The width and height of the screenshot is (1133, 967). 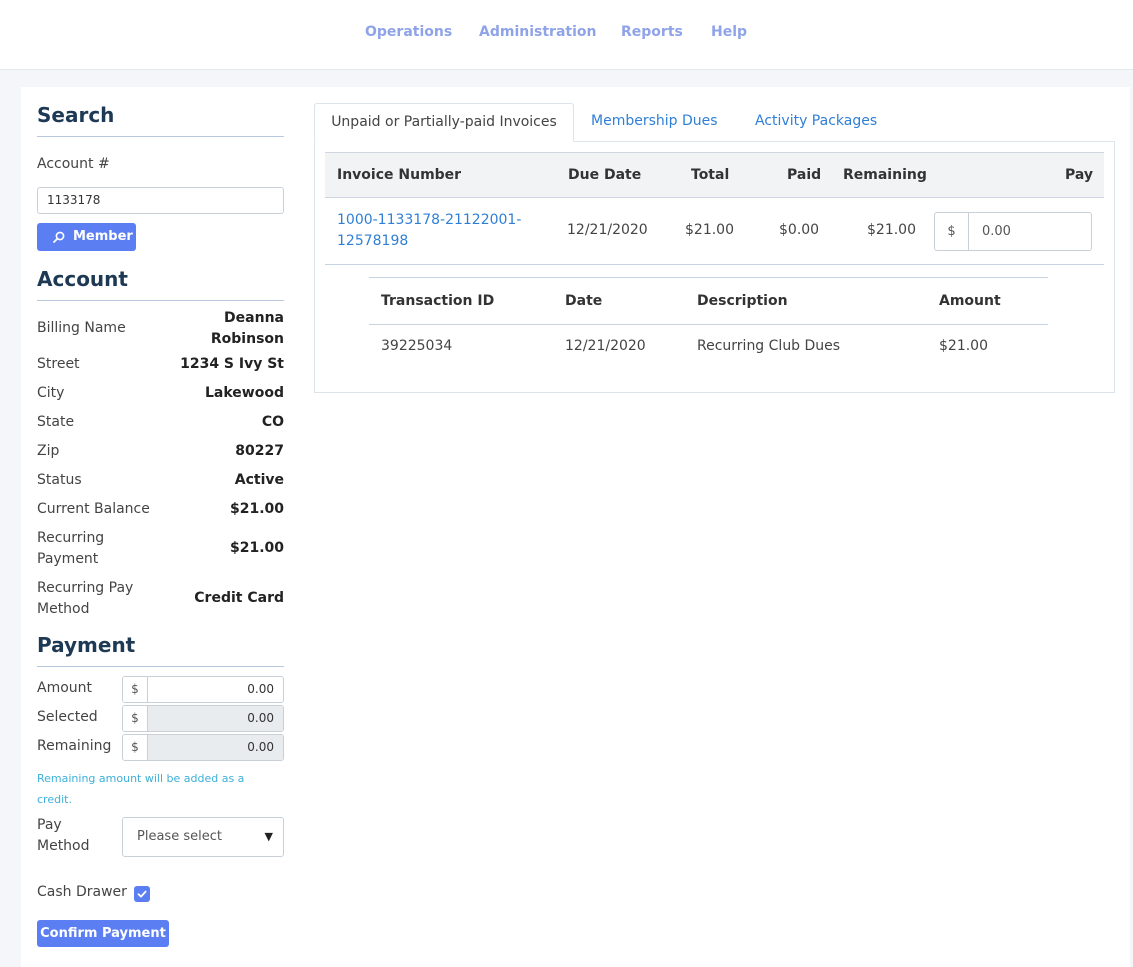 What do you see at coordinates (247, 339) in the screenshot?
I see `billing-name-last: Robinson` at bounding box center [247, 339].